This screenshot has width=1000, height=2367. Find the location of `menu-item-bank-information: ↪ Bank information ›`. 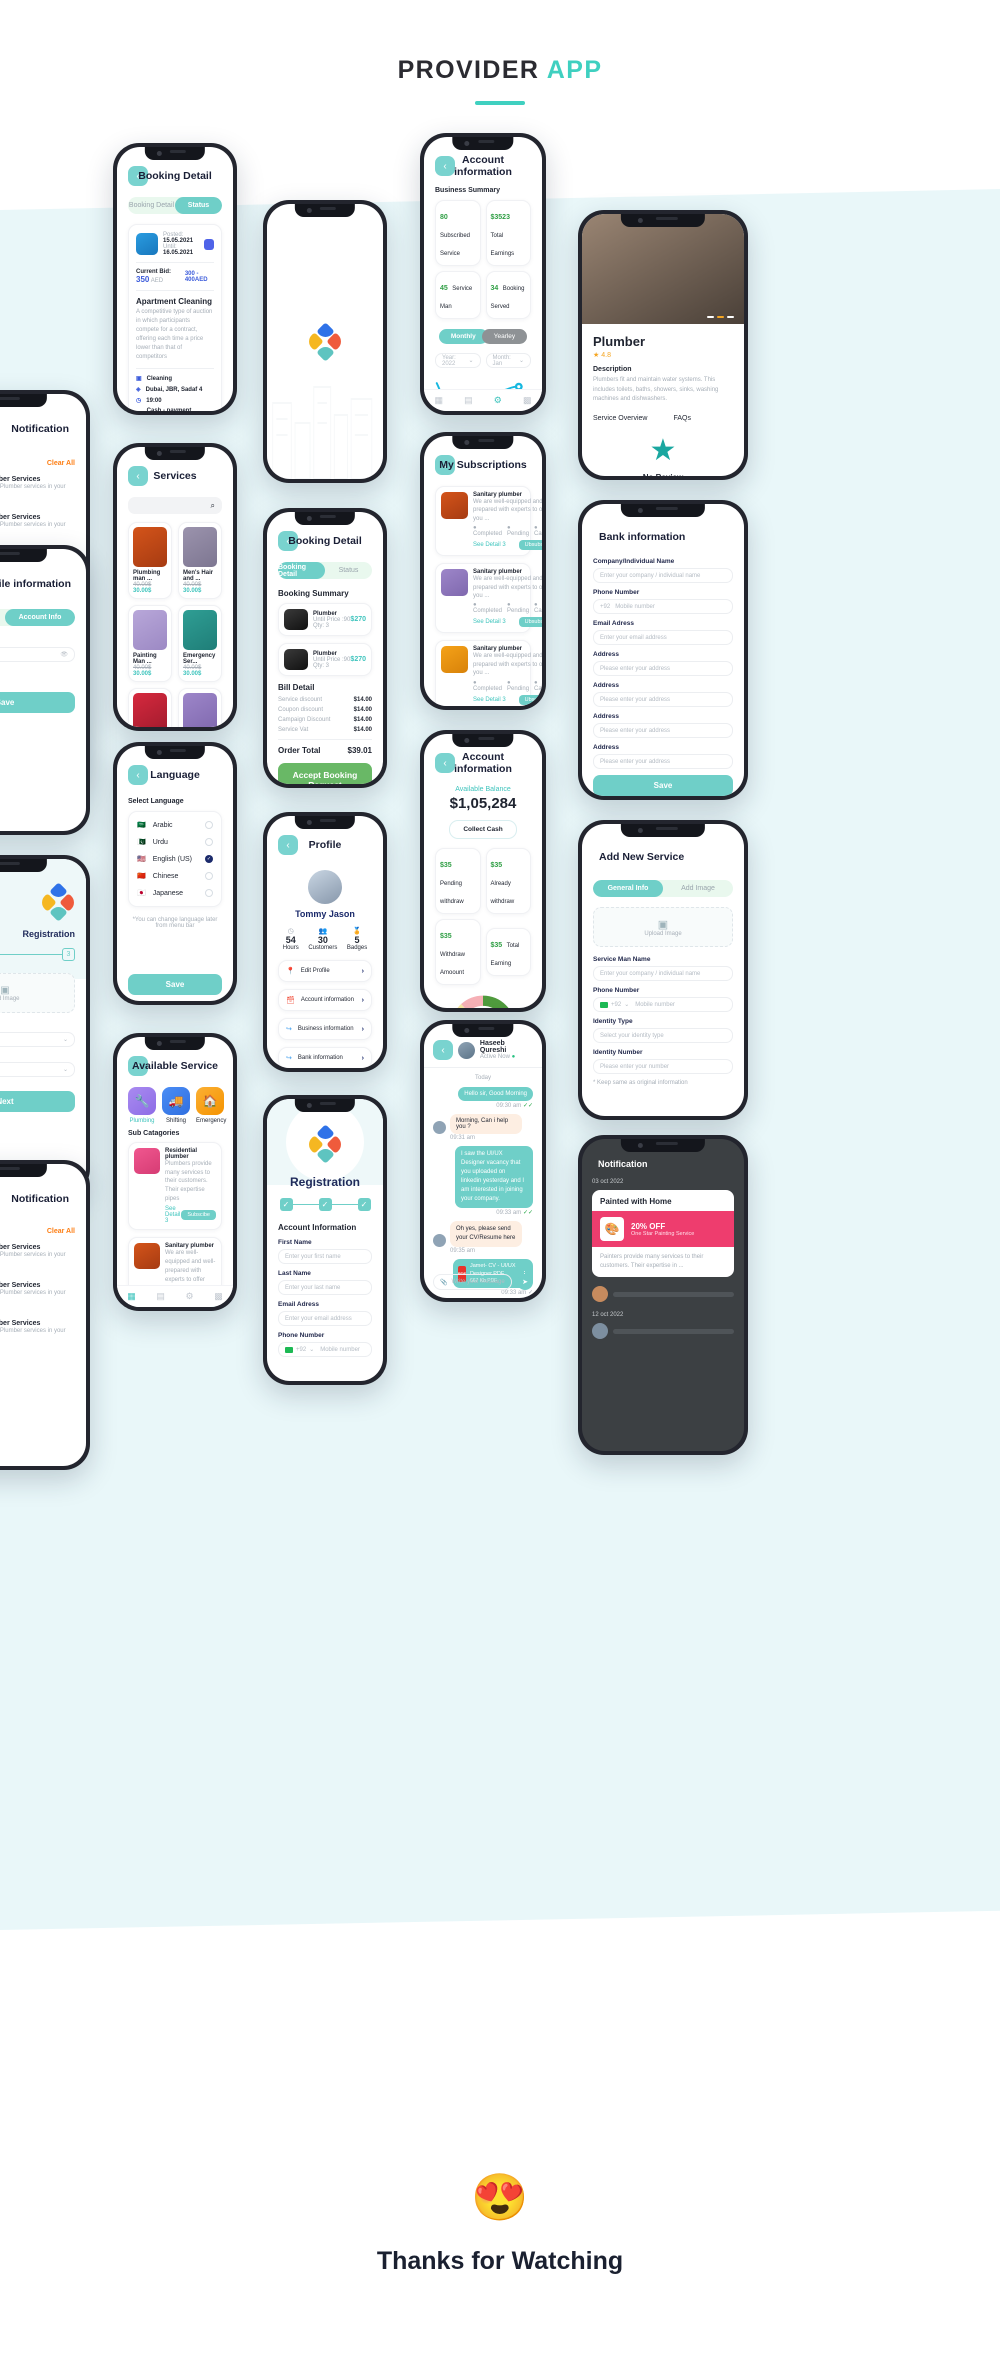

menu-item-bank-information: ↪ Bank information › is located at coordinates (325, 1057).